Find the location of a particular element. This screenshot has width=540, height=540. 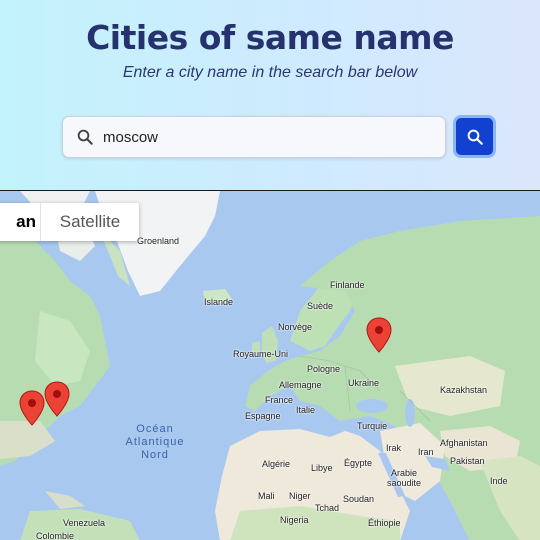

map-label-colombie: Colombie is located at coordinates (55, 535).